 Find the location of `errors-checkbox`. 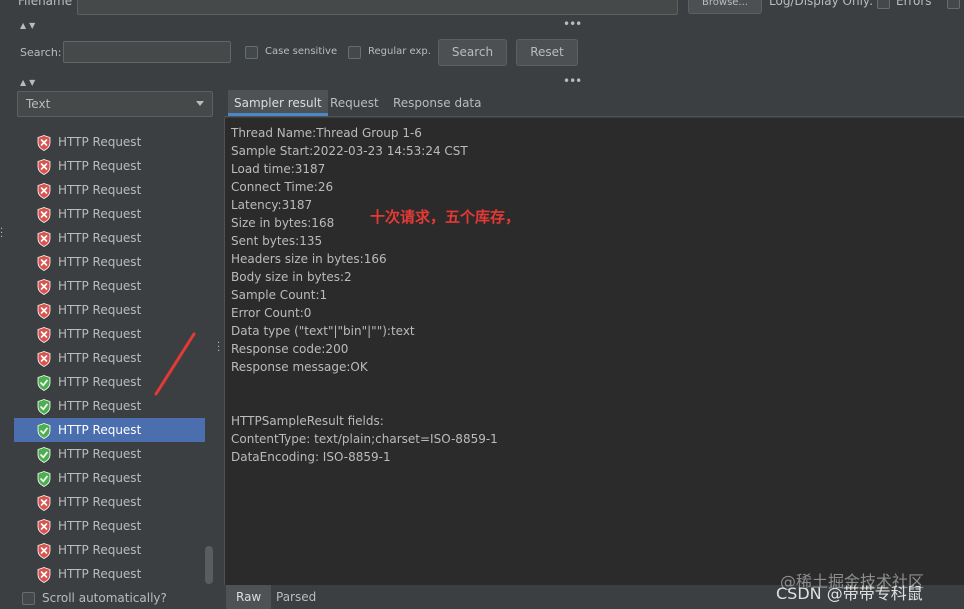

errors-checkbox is located at coordinates (883, 4).